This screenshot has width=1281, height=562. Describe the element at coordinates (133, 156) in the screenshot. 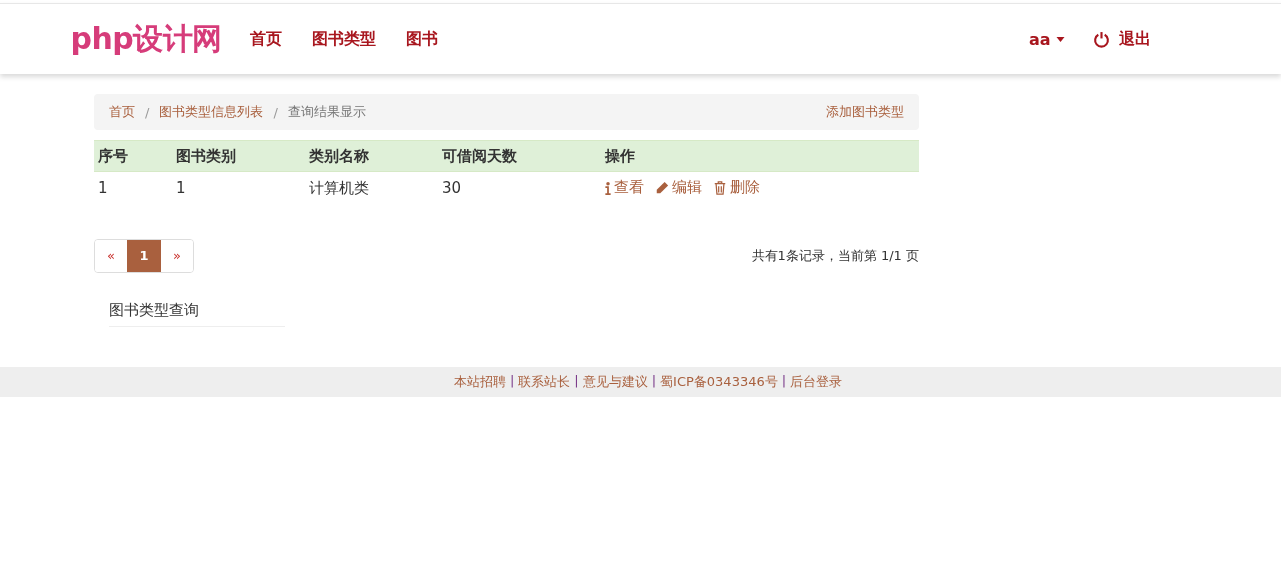

I see `column-header: 序号` at that location.